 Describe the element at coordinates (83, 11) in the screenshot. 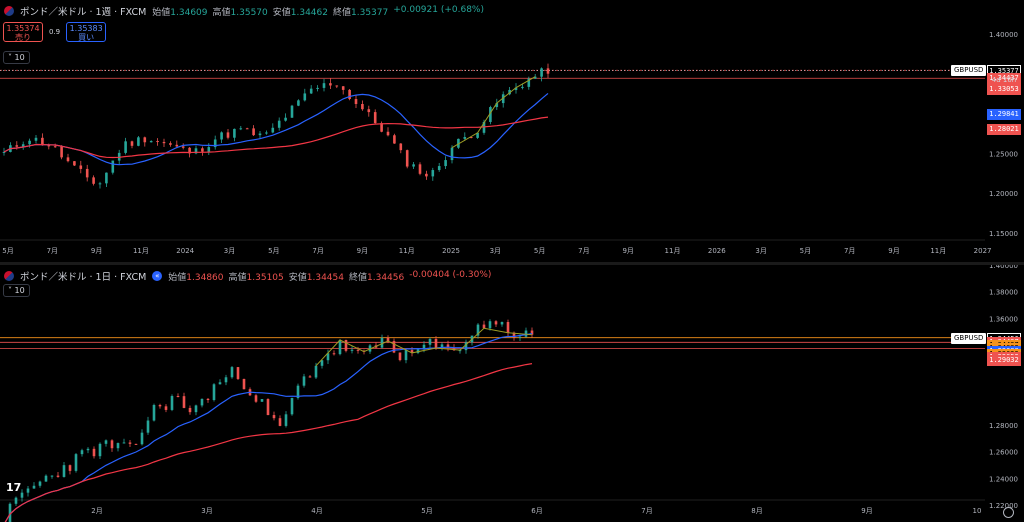

I see `weekly-symbol-title: ポンド／米ドル · 1週 · FXCM` at that location.